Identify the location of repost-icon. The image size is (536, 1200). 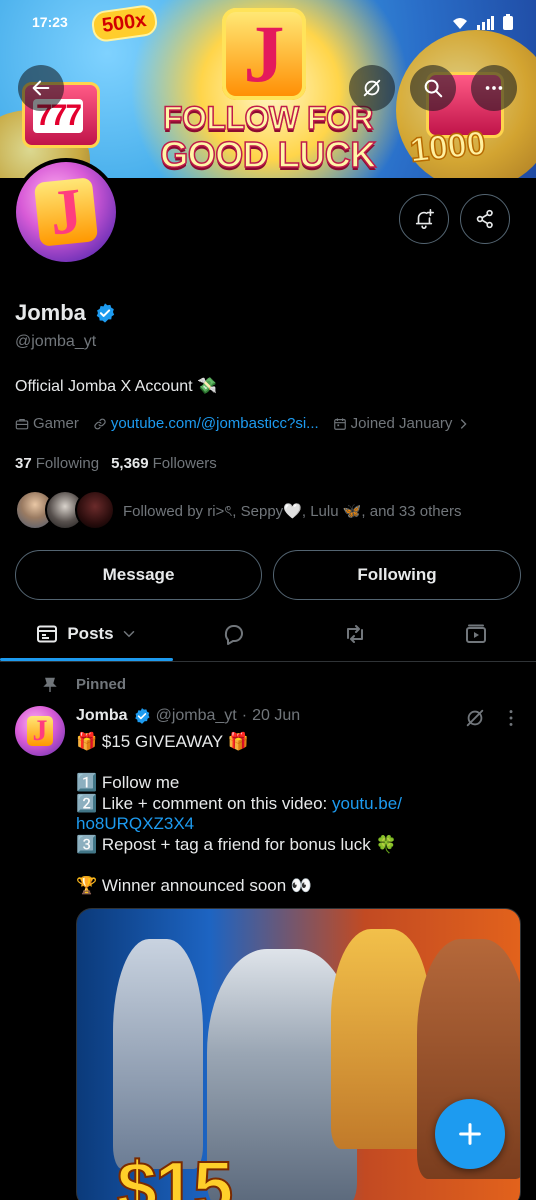
(354, 634).